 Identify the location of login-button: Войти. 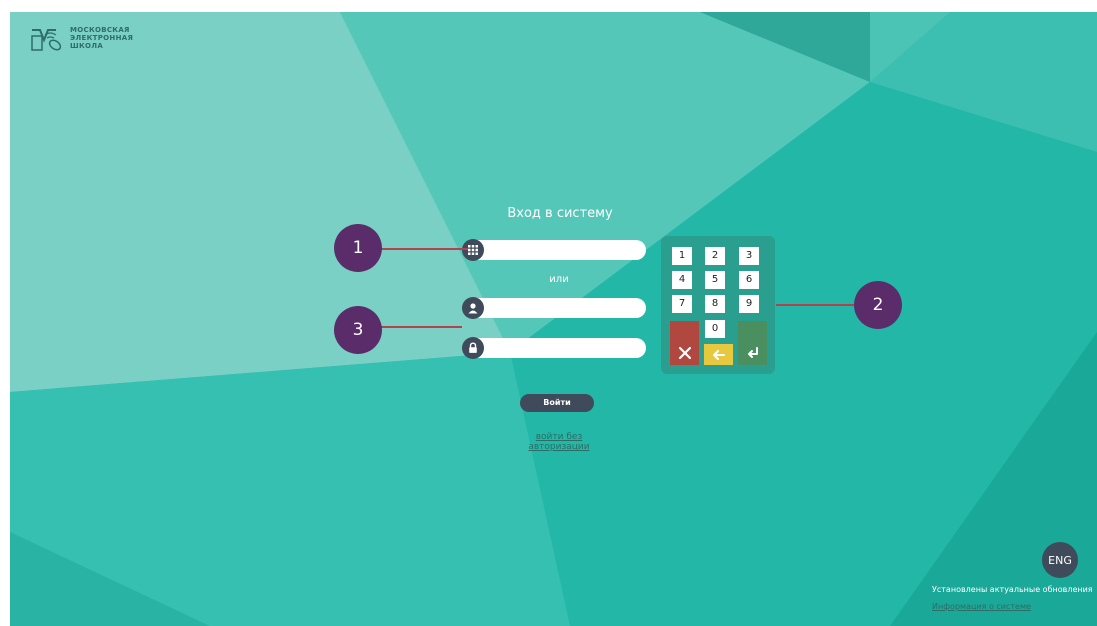
(557, 403).